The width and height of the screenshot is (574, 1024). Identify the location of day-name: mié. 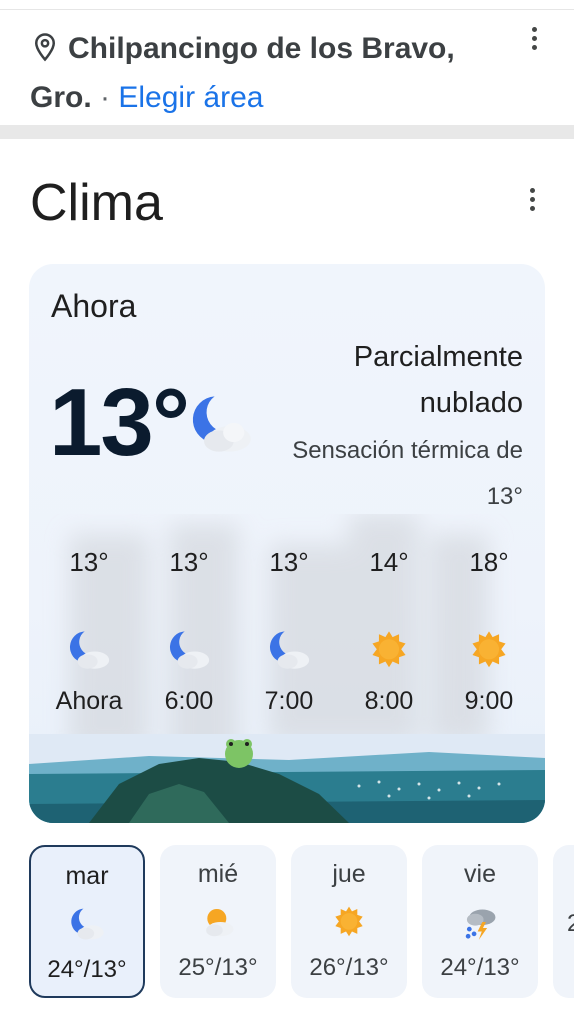
(218, 874).